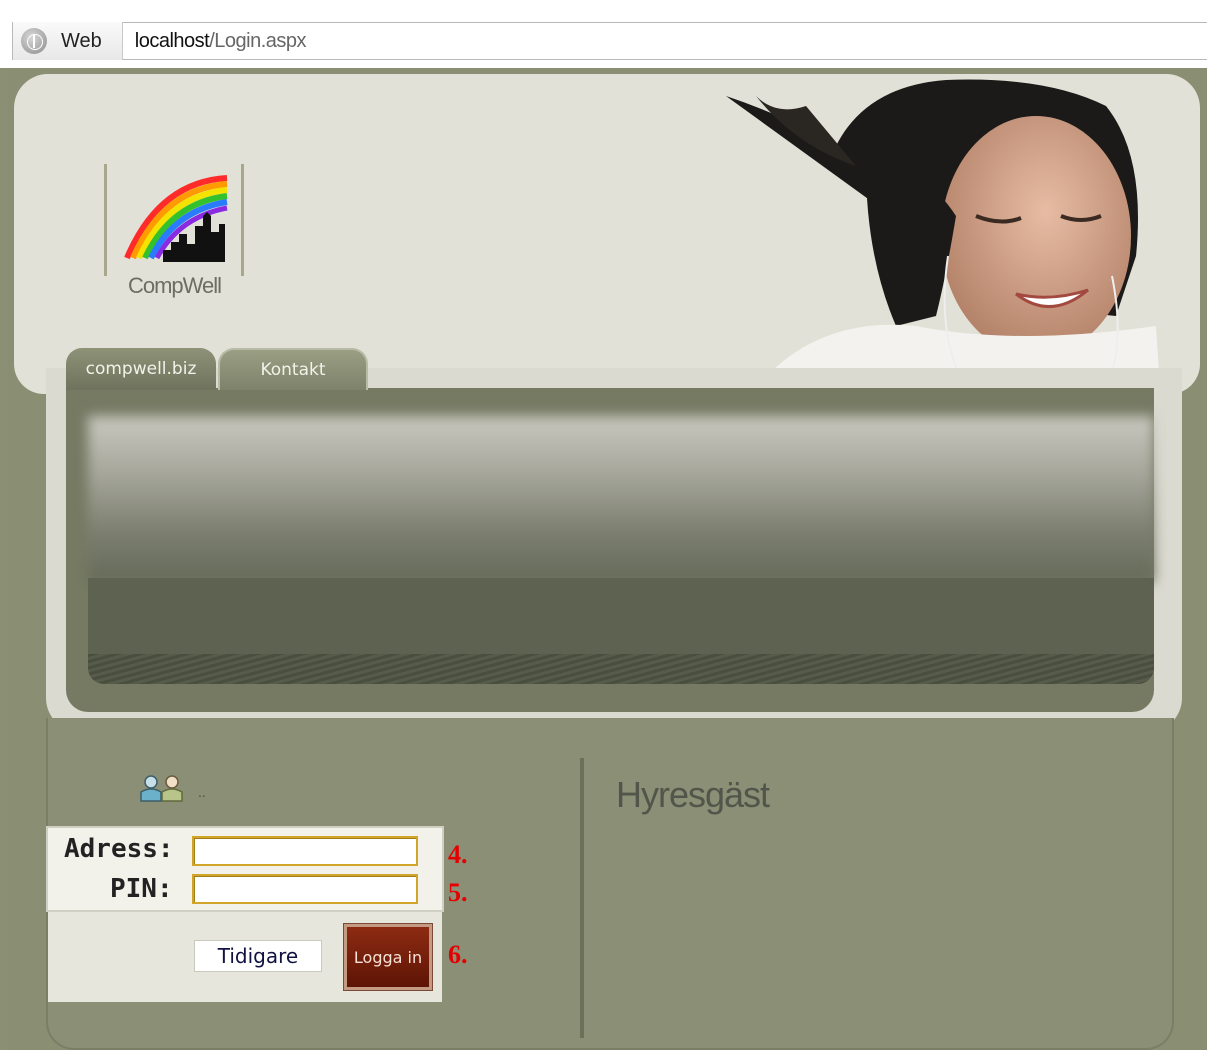  Describe the element at coordinates (458, 892) in the screenshot. I see `marker-5: 5.` at that location.